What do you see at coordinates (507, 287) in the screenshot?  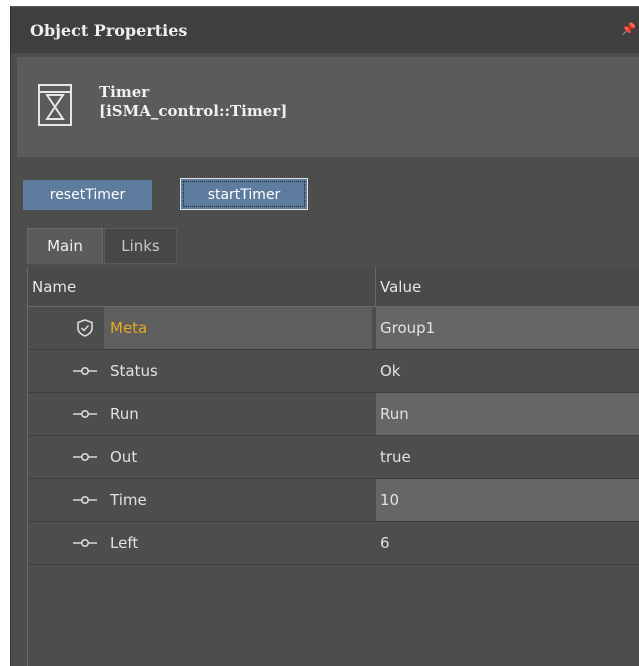 I see `column-header-value: Value` at bounding box center [507, 287].